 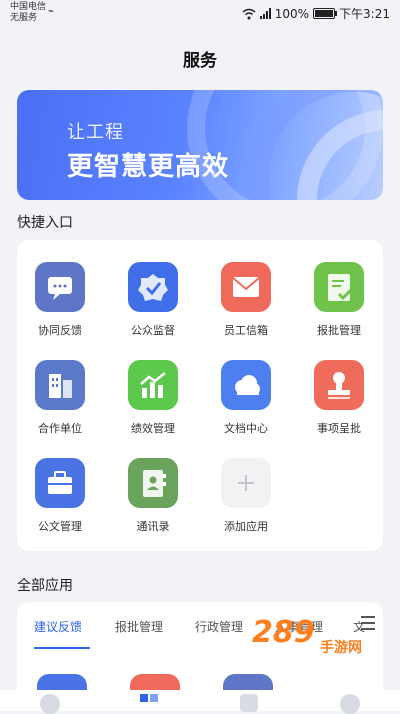 What do you see at coordinates (364, 14) in the screenshot?
I see `clock: 下午3:21` at bounding box center [364, 14].